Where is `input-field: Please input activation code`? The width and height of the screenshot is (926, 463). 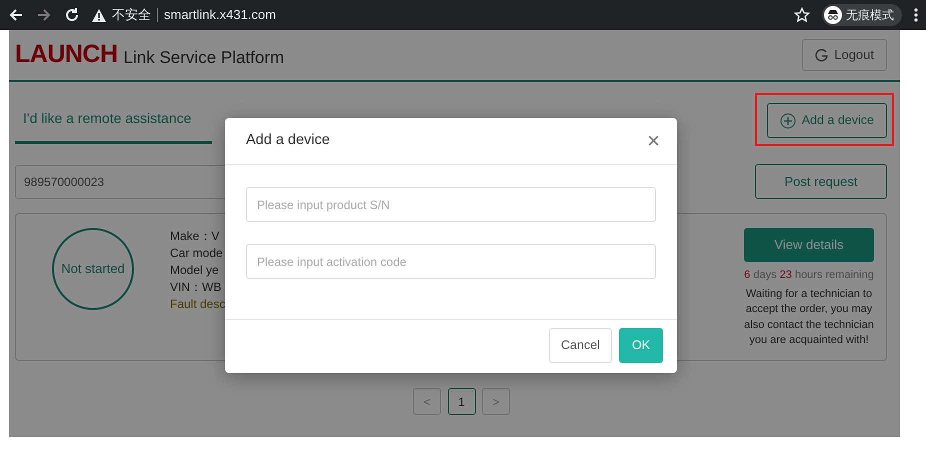 input-field: Please input activation code is located at coordinates (451, 261).